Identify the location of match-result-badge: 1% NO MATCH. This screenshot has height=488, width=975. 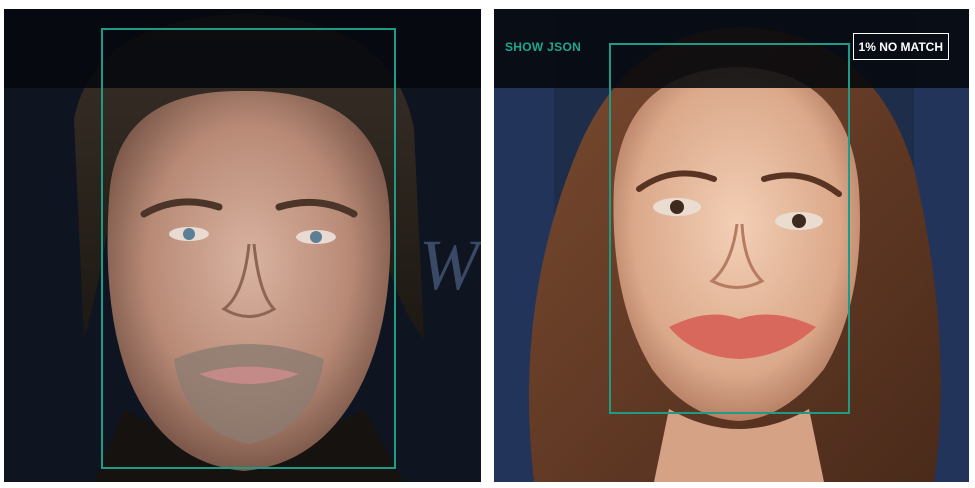
(900, 46).